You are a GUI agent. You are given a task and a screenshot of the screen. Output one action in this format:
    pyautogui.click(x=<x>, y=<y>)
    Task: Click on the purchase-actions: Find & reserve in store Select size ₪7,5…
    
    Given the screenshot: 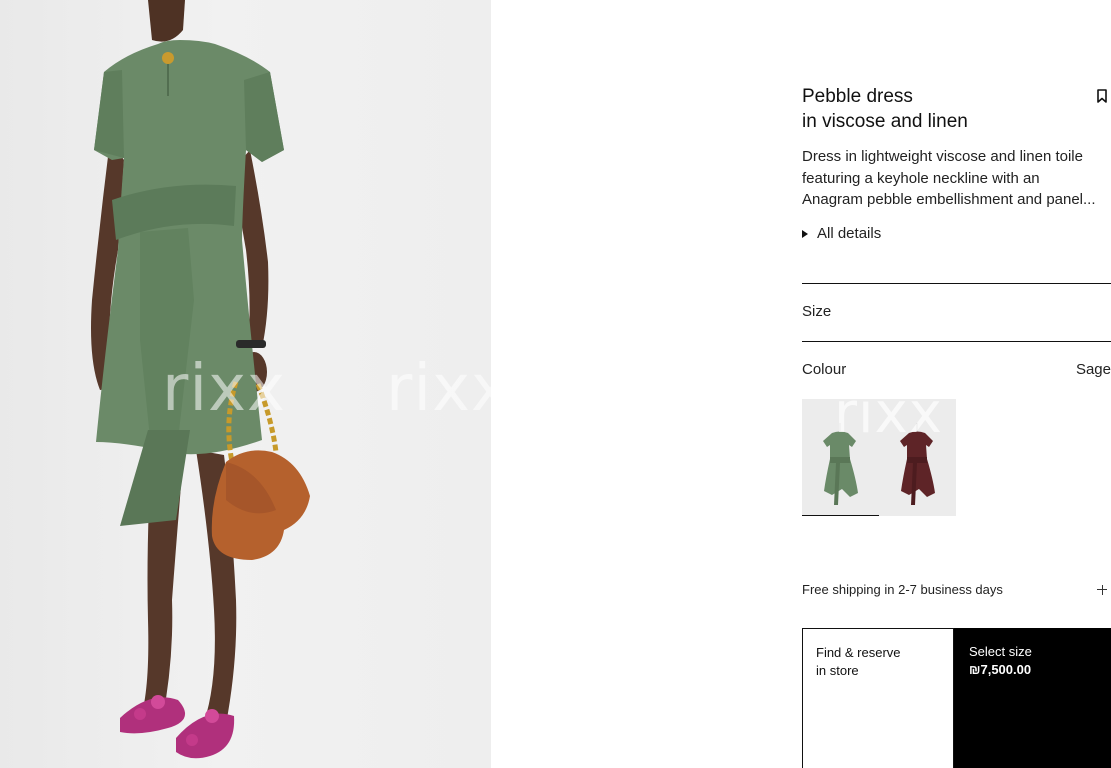 What is the action you would take?
    pyautogui.click(x=956, y=698)
    